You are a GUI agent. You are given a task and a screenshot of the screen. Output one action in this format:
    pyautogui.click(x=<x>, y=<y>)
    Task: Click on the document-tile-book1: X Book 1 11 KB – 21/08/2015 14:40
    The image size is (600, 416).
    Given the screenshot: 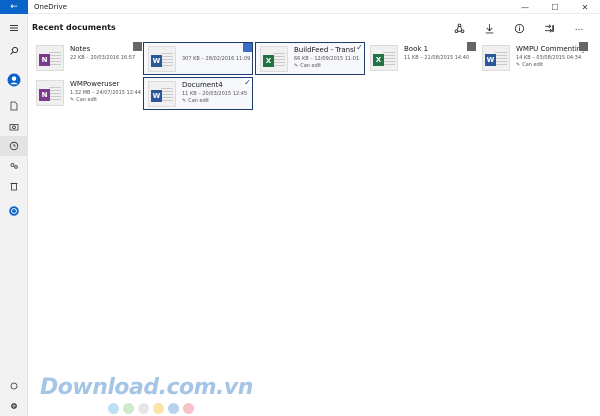 What is the action you would take?
    pyautogui.click(x=421, y=58)
    